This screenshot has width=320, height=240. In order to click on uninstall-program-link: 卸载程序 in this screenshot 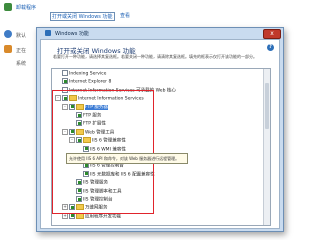, I will do `click(26, 7)`.